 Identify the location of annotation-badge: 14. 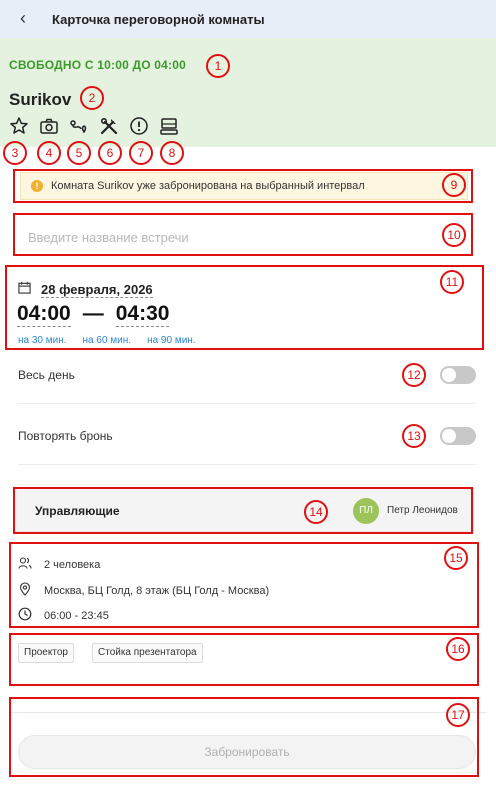
(316, 512).